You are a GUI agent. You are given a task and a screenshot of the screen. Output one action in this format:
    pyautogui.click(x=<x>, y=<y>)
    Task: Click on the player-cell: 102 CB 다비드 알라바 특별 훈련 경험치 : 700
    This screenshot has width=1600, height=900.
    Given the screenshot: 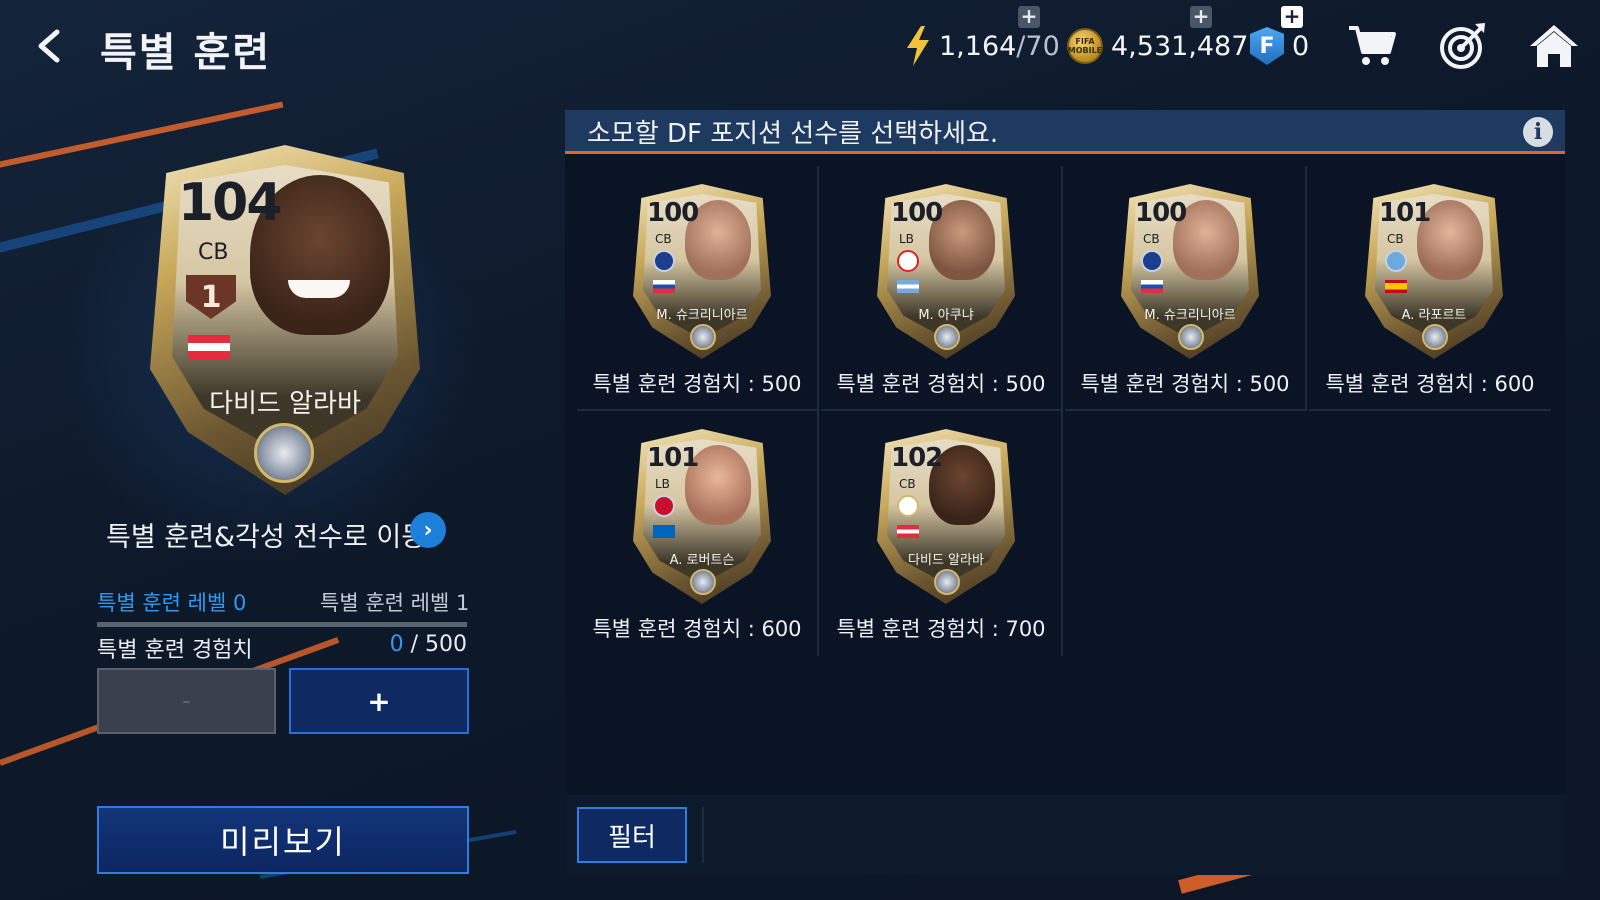 What is the action you would take?
    pyautogui.click(x=942, y=533)
    